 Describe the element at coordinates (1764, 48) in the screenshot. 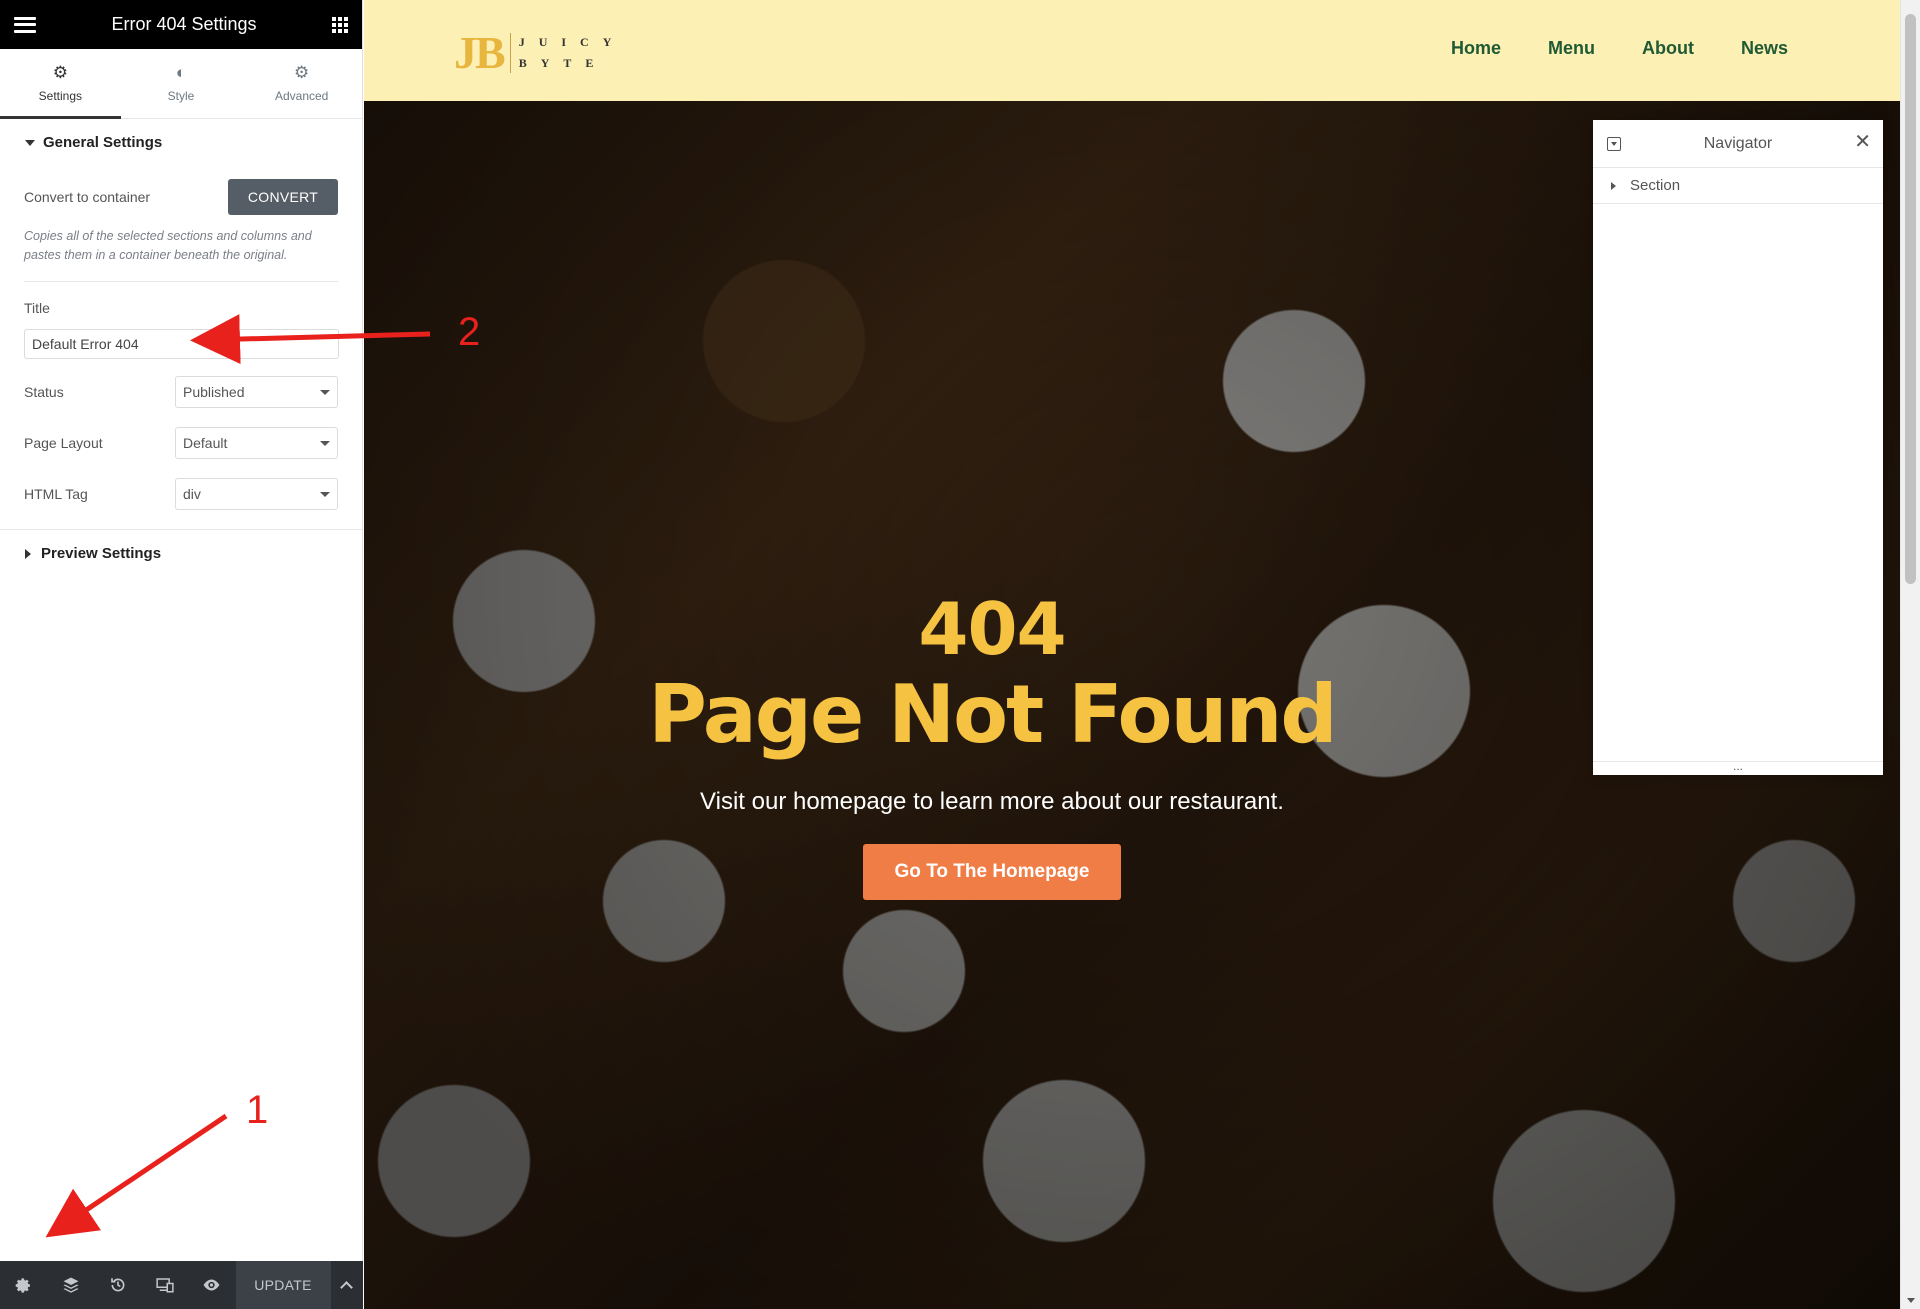

I see `nav-news: News` at that location.